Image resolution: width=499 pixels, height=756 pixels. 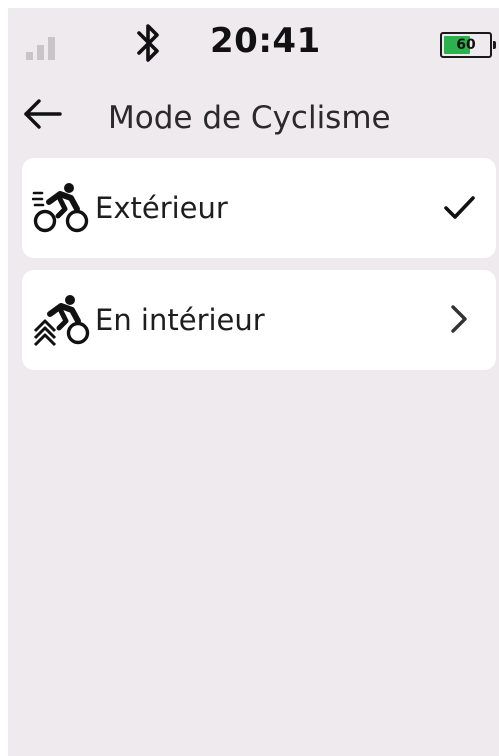 I want to click on signal-bars-icon, so click(x=45, y=46).